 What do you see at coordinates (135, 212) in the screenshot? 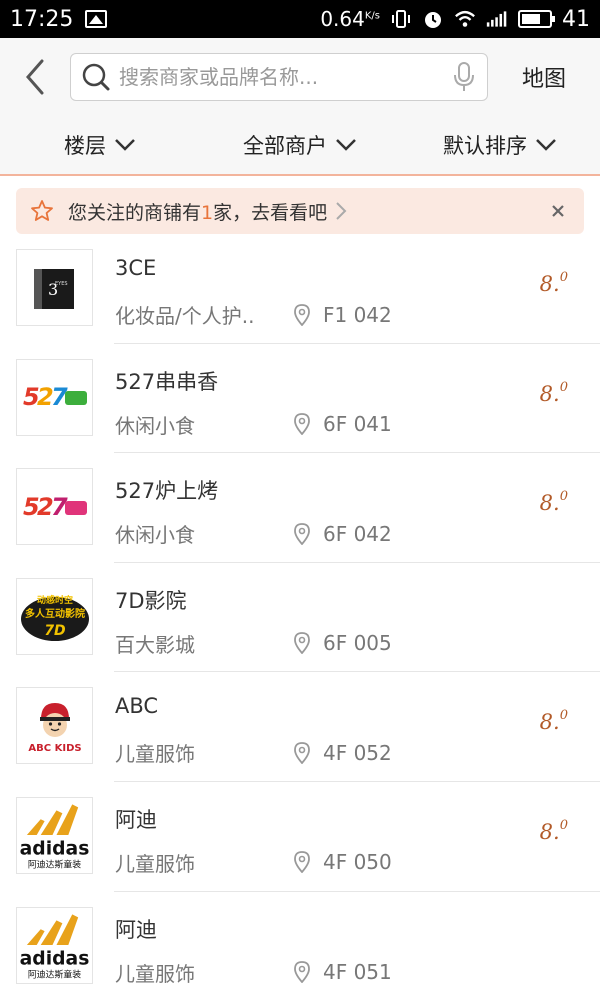
I see `followed-prefix: 您关注的商铺有` at bounding box center [135, 212].